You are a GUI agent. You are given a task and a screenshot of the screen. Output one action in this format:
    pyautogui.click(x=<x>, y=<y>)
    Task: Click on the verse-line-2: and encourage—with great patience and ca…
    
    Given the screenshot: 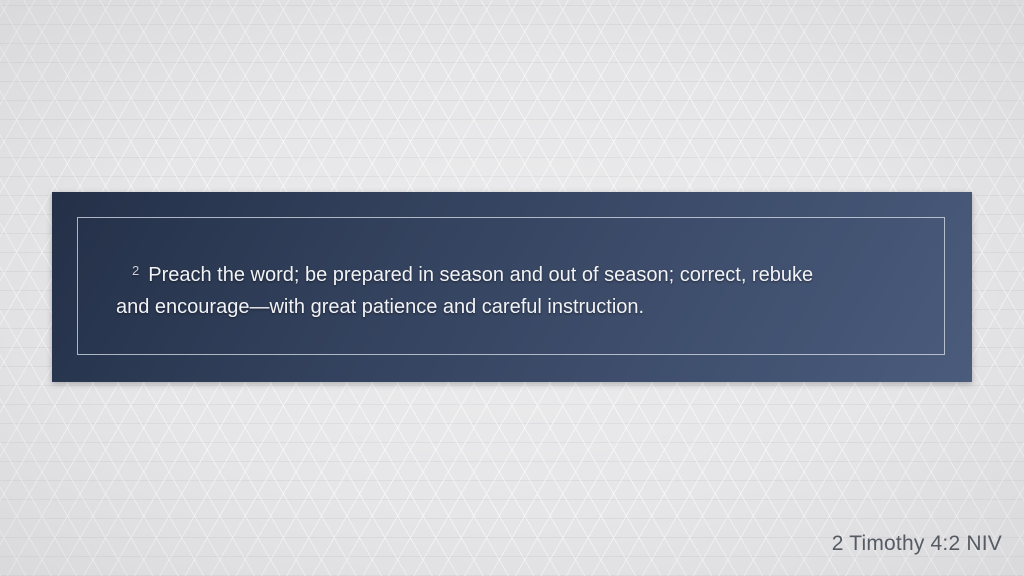 What is the action you would take?
    pyautogui.click(x=380, y=307)
    